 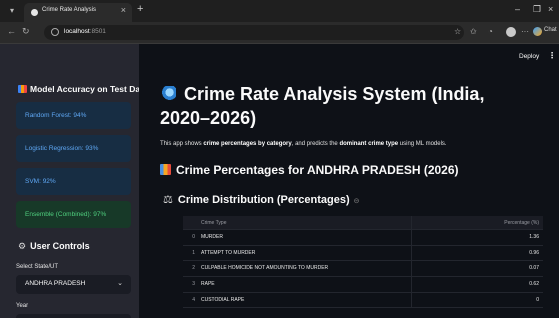 What do you see at coordinates (22, 306) in the screenshot?
I see `year-label: Year` at bounding box center [22, 306].